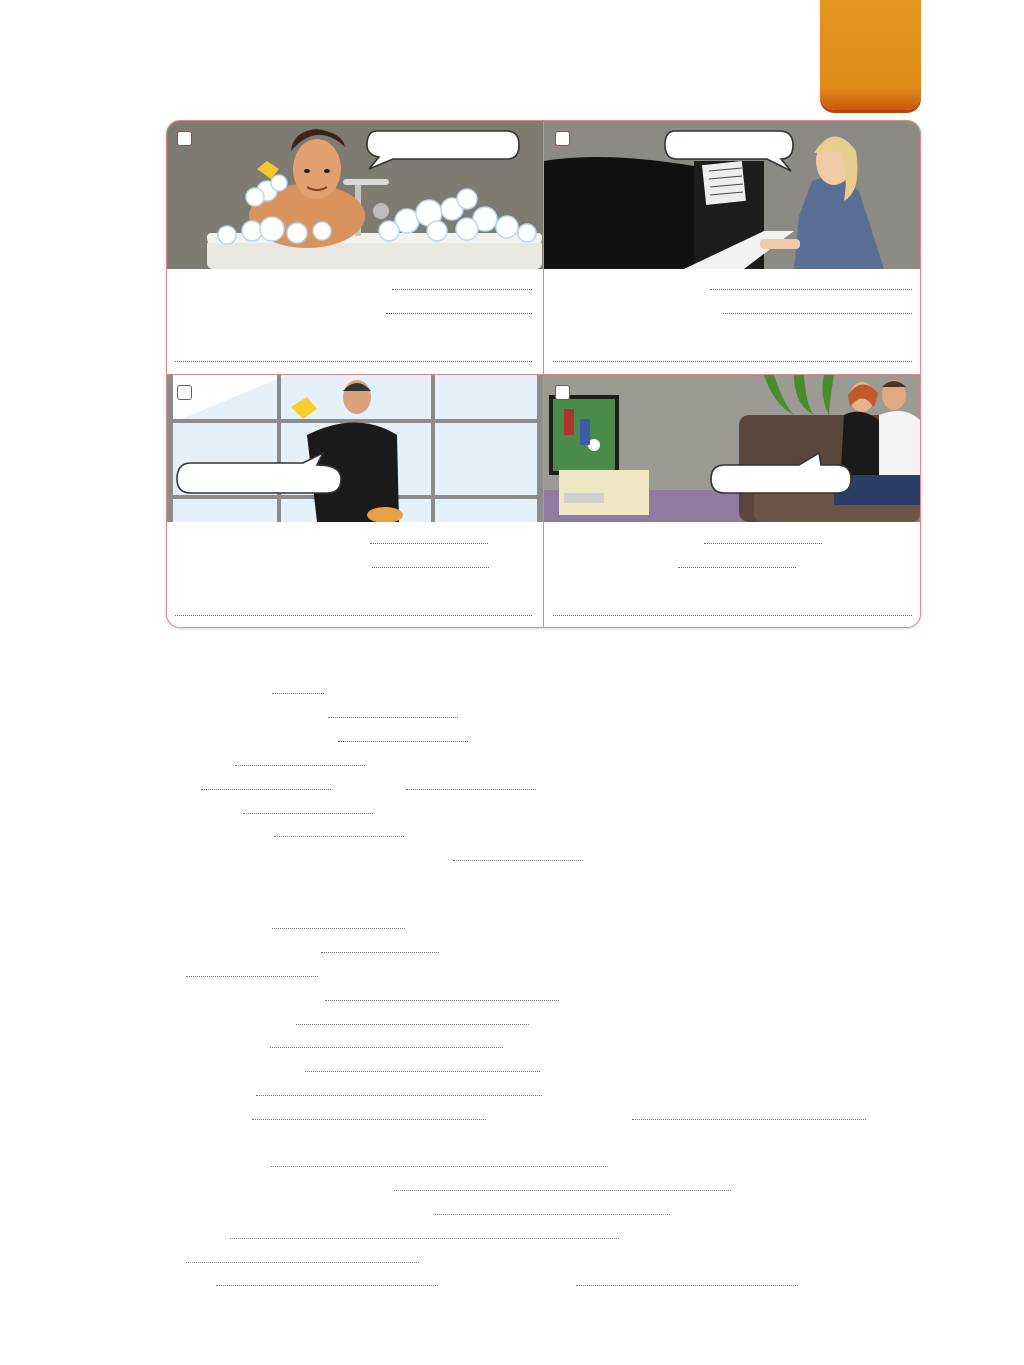 This screenshot has height=1365, width=1024. What do you see at coordinates (562, 392) in the screenshot?
I see `panel-4-checkbox-icon` at bounding box center [562, 392].